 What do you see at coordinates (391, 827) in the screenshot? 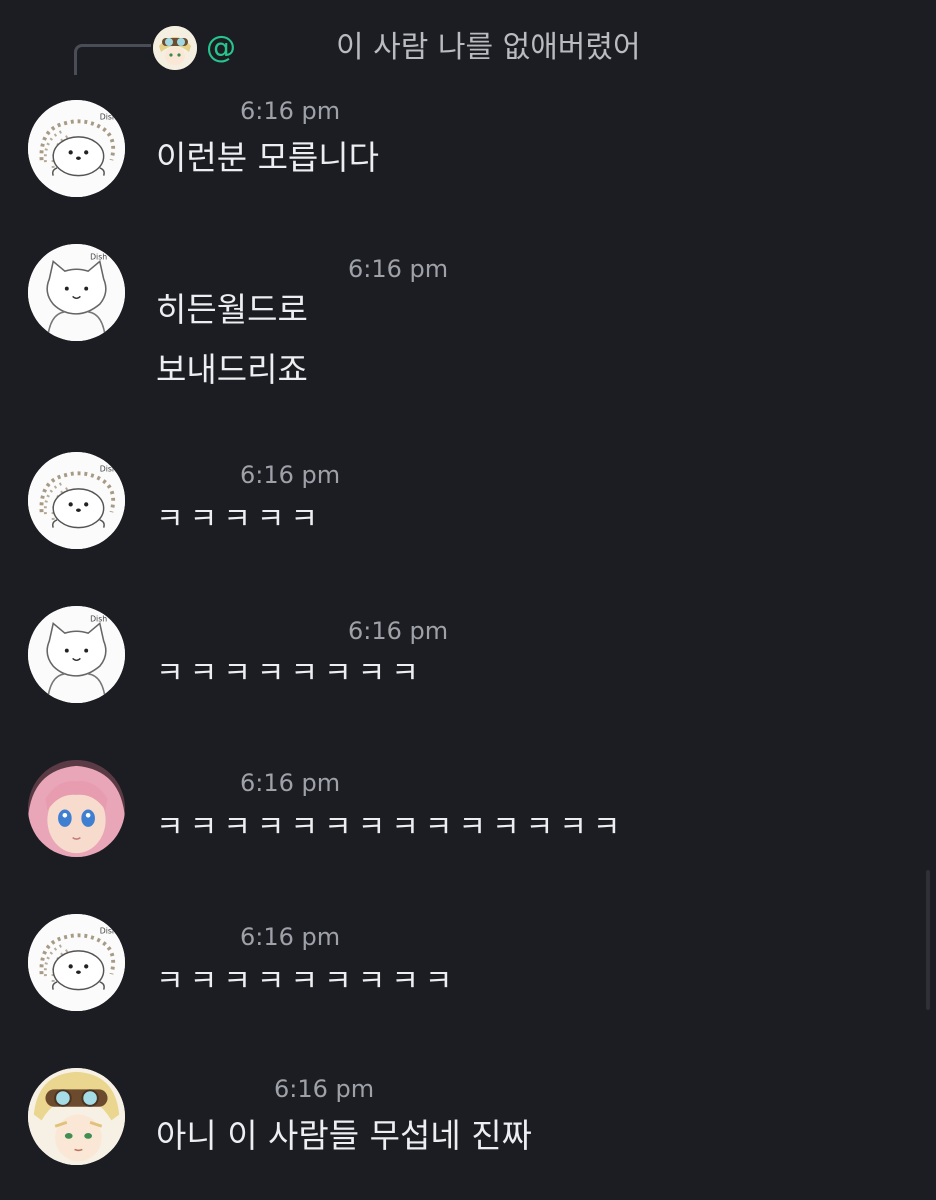
I see `message-text: ㅋㅋㅋㅋㅋㅋㅋㅋㅋㅋㅋㅋㅋㅋ` at bounding box center [391, 827].